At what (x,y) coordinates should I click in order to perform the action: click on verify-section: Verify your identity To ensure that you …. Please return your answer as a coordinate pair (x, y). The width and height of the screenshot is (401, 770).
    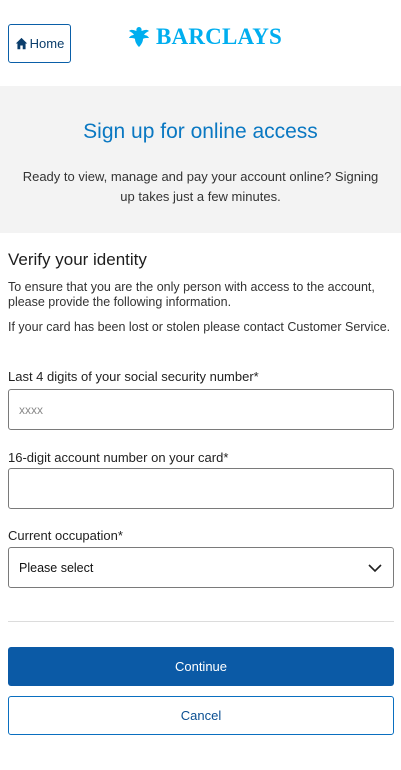
    Looking at the image, I should click on (201, 297).